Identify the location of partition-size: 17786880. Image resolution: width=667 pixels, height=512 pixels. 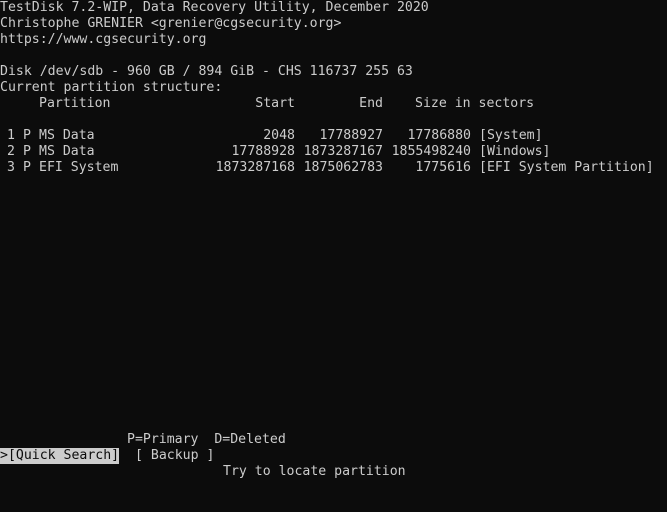
(439, 135).